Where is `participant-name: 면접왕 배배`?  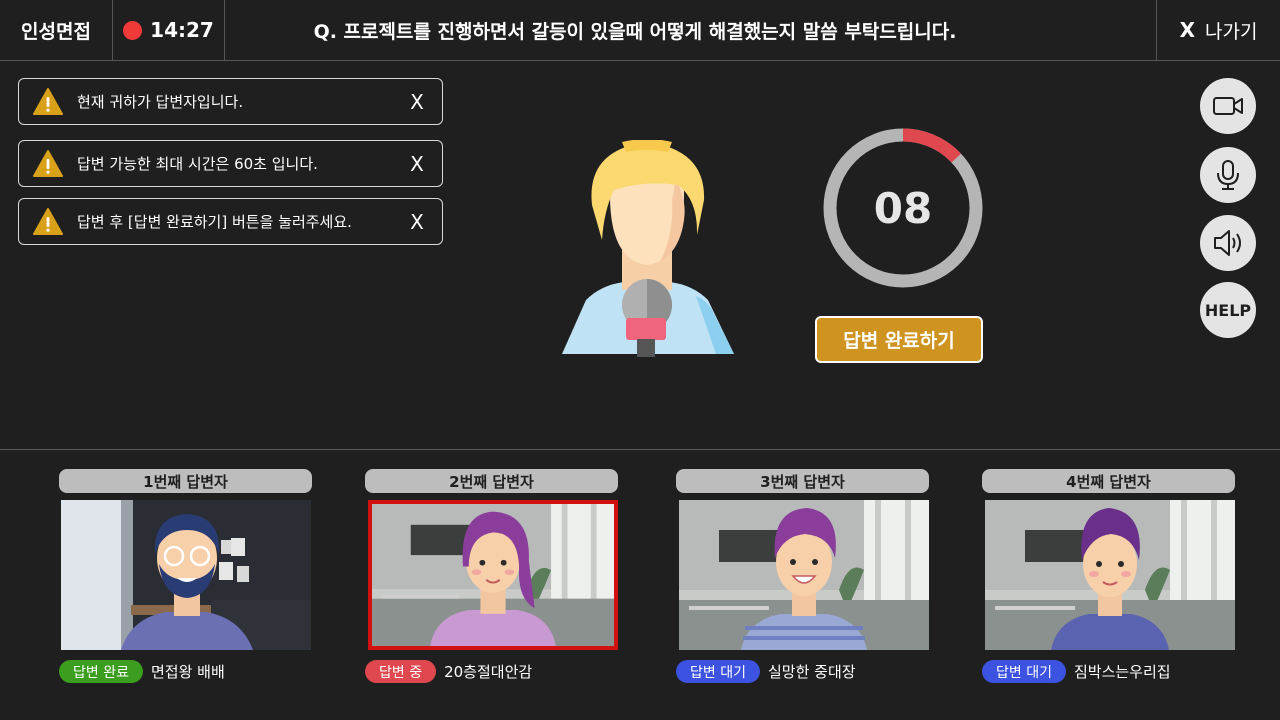 participant-name: 면접왕 배배 is located at coordinates (187, 672).